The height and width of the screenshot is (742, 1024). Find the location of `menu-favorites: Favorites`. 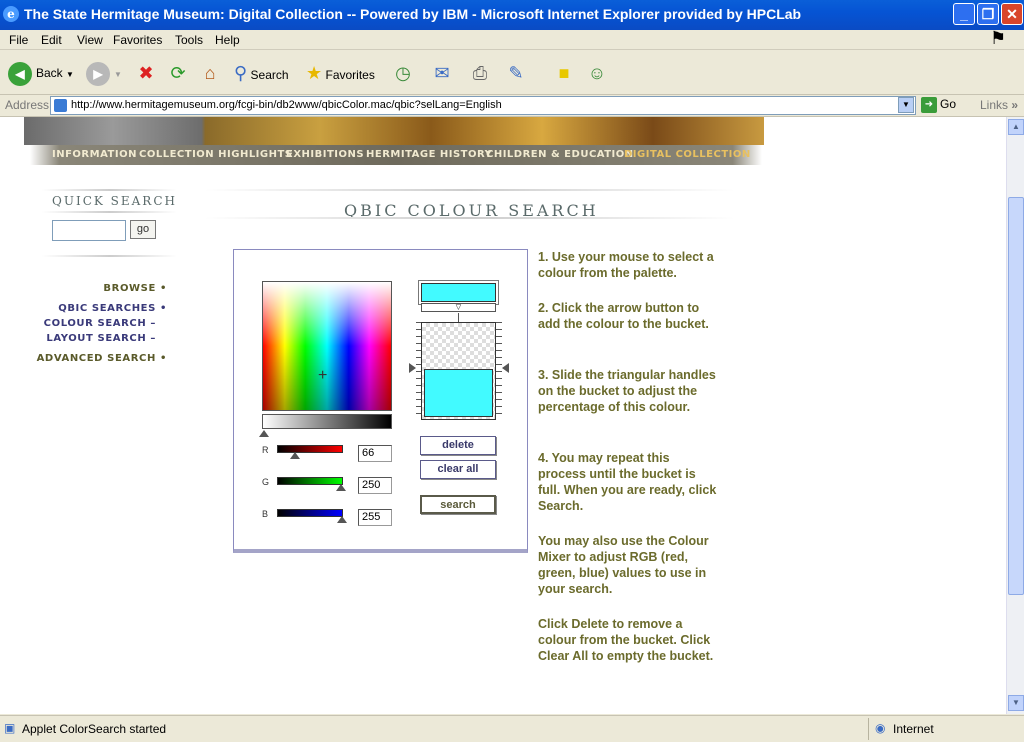

menu-favorites: Favorites is located at coordinates (137, 40).